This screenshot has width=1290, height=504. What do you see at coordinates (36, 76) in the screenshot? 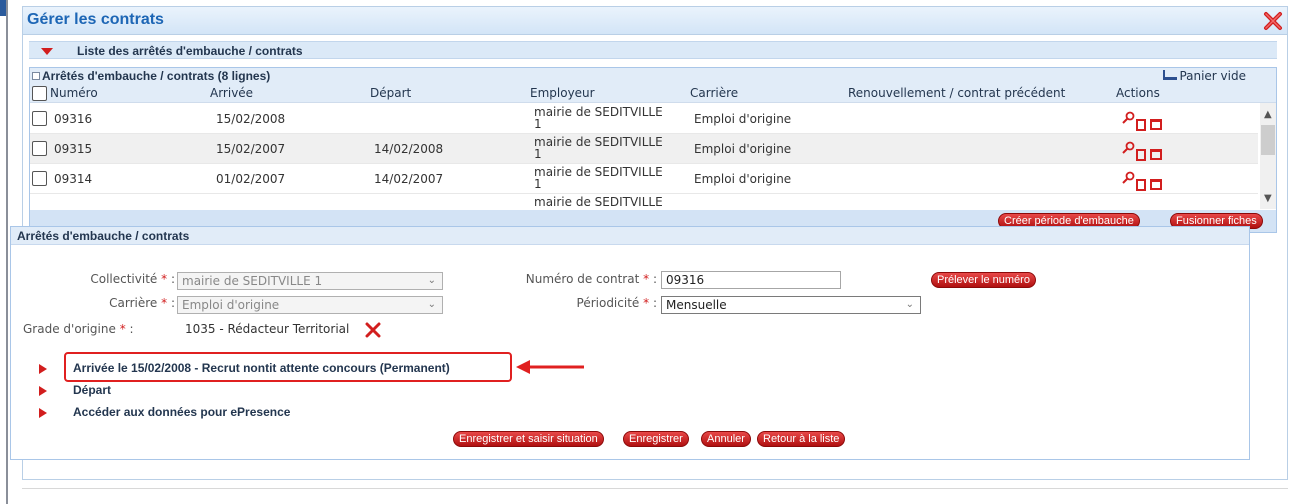
I see `collapse-box-icon` at bounding box center [36, 76].